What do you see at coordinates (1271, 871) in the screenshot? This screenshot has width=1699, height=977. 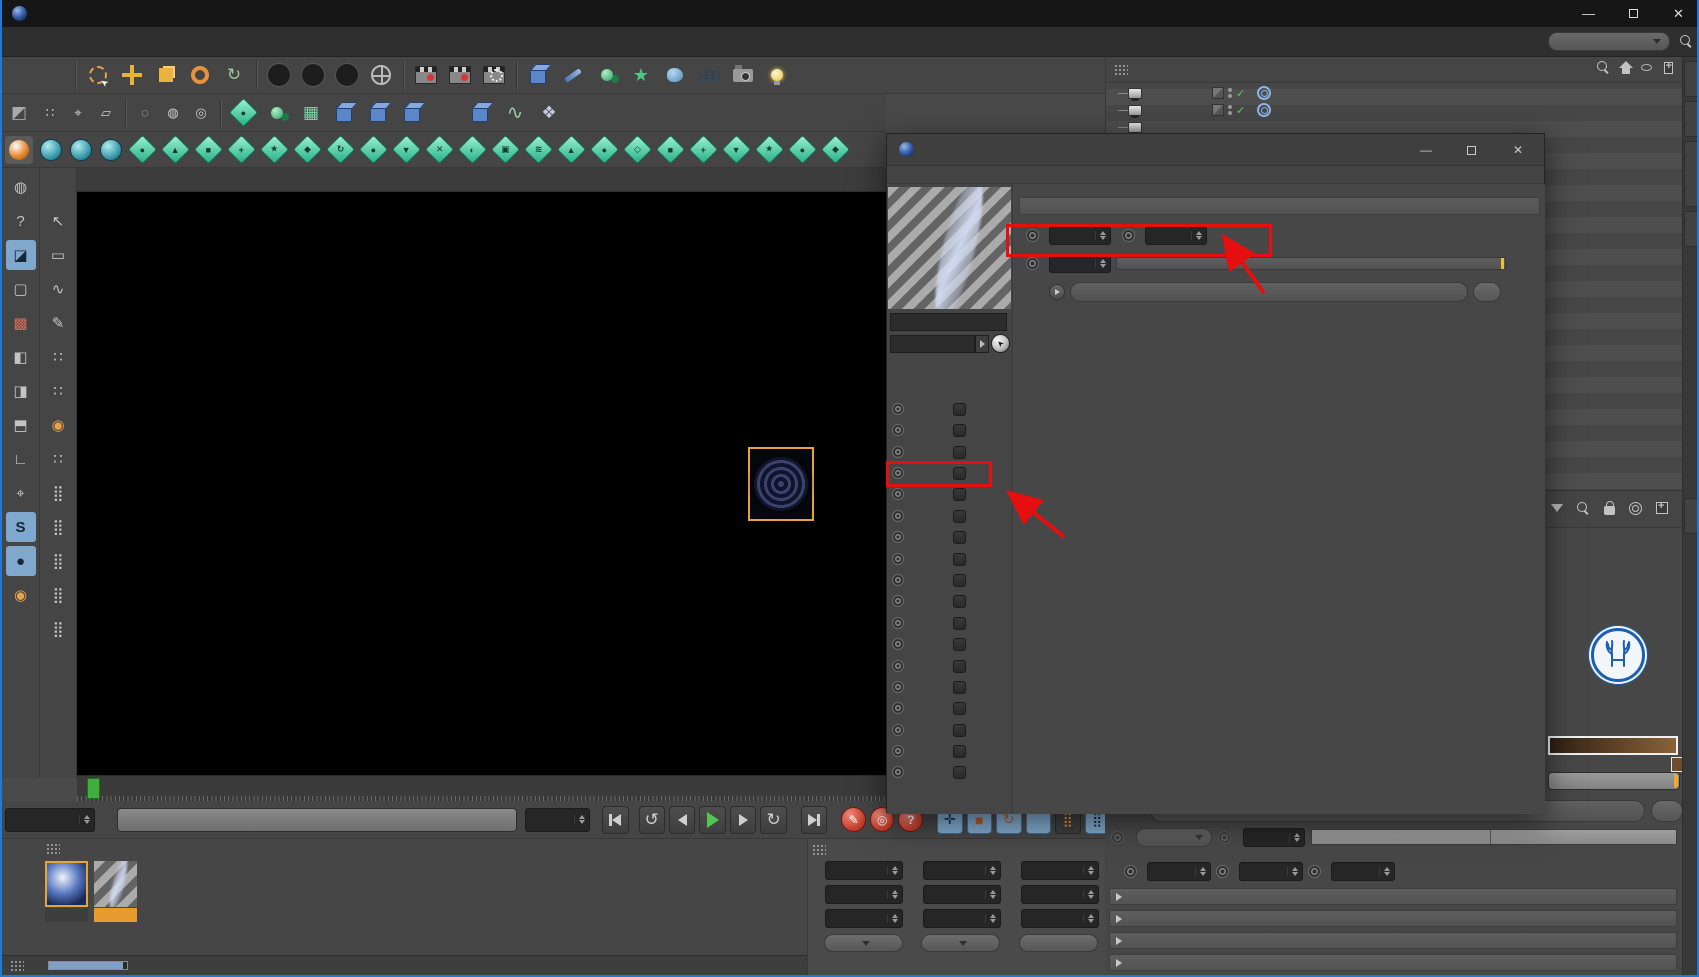 I see `s-field` at bounding box center [1271, 871].